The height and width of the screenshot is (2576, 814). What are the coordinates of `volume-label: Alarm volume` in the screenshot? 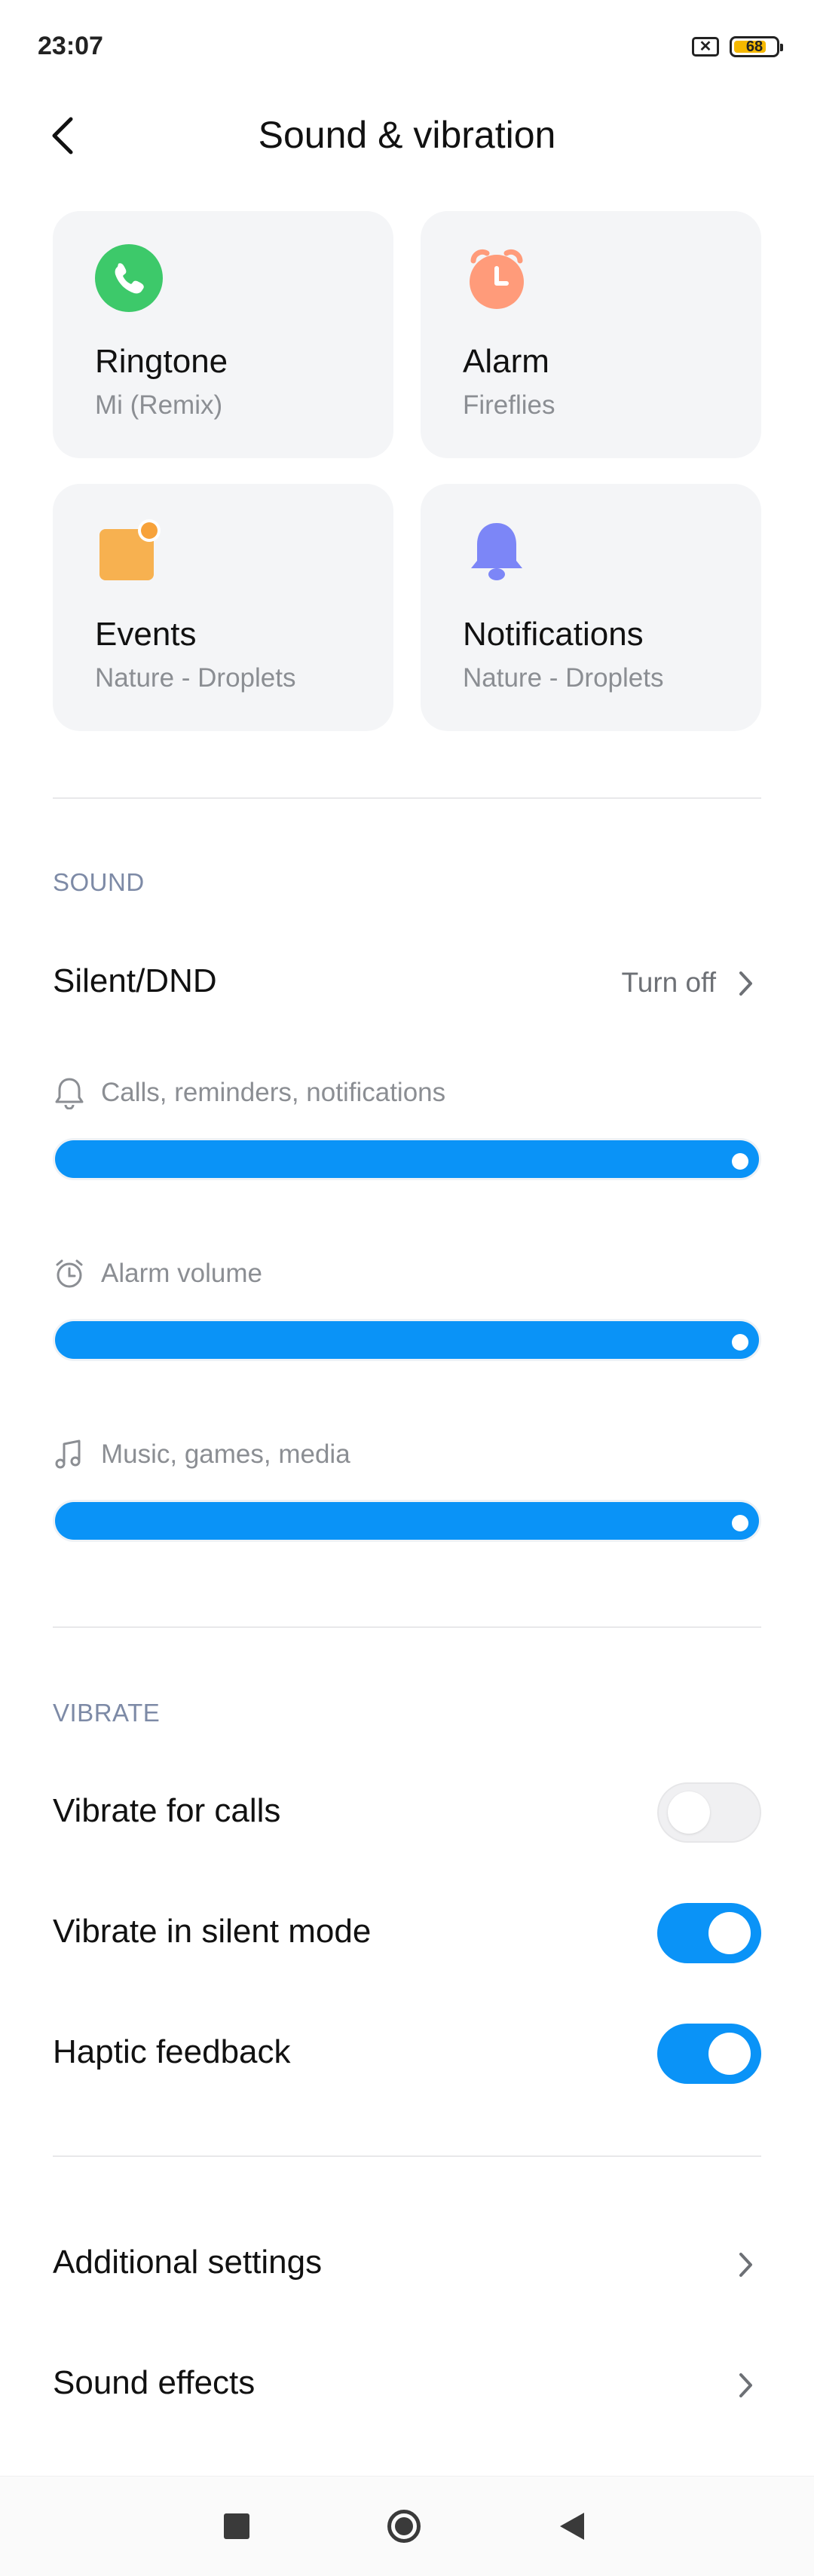 It's located at (181, 1273).